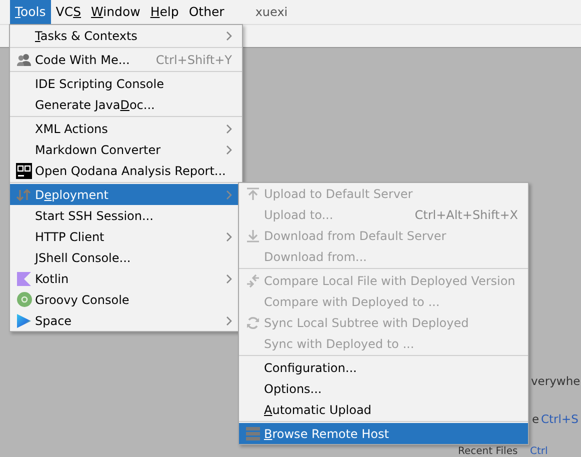 The image size is (581, 457). I want to click on server-icon, so click(253, 433).